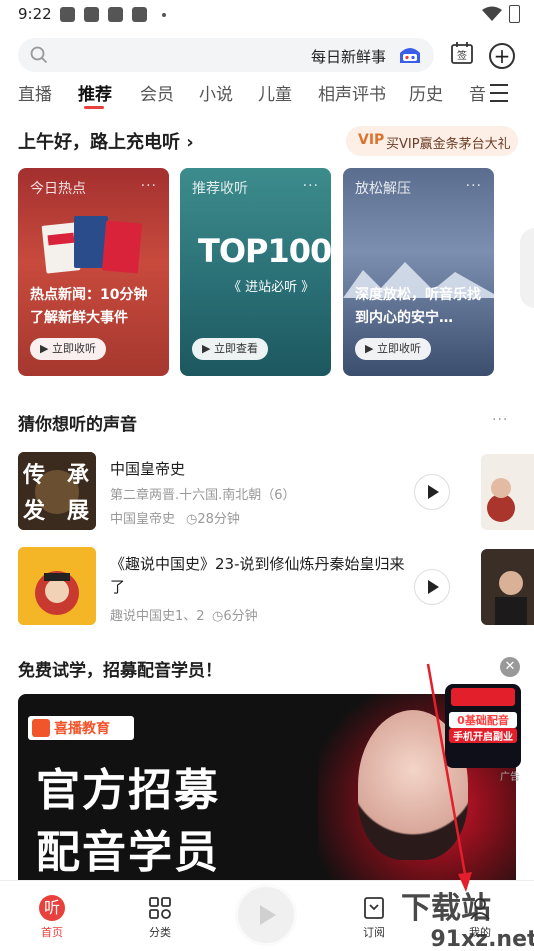 The width and height of the screenshot is (534, 951). Describe the element at coordinates (483, 735) in the screenshot. I see `floating-ad-line2: 手机开启副业` at that location.